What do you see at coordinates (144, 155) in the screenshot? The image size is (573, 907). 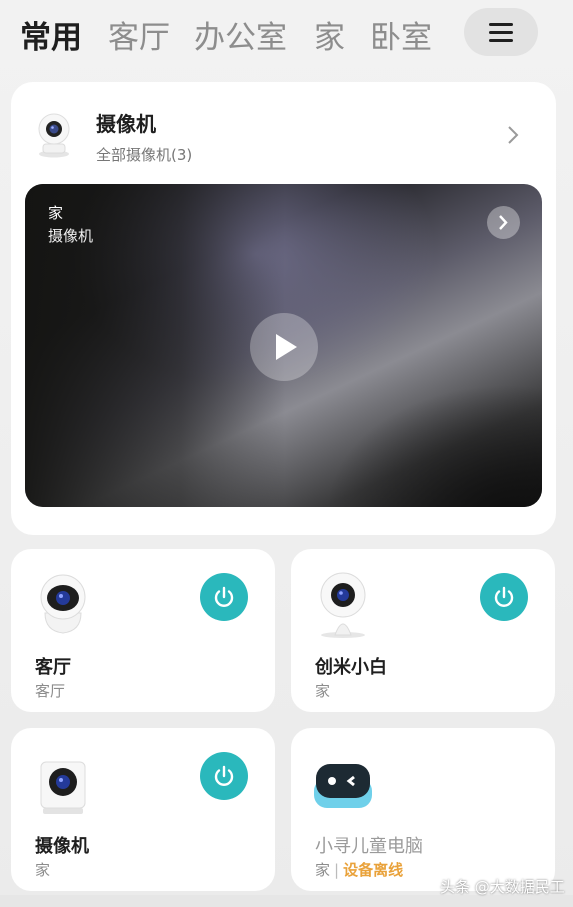 I see `camera-card-subtitle: 全部摄像机(3)` at bounding box center [144, 155].